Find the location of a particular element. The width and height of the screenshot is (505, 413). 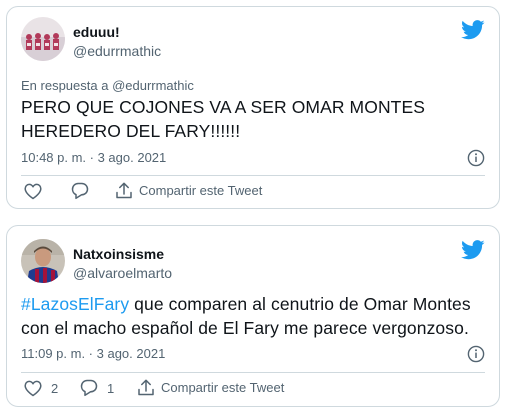

reply-button is located at coordinates (80, 191).